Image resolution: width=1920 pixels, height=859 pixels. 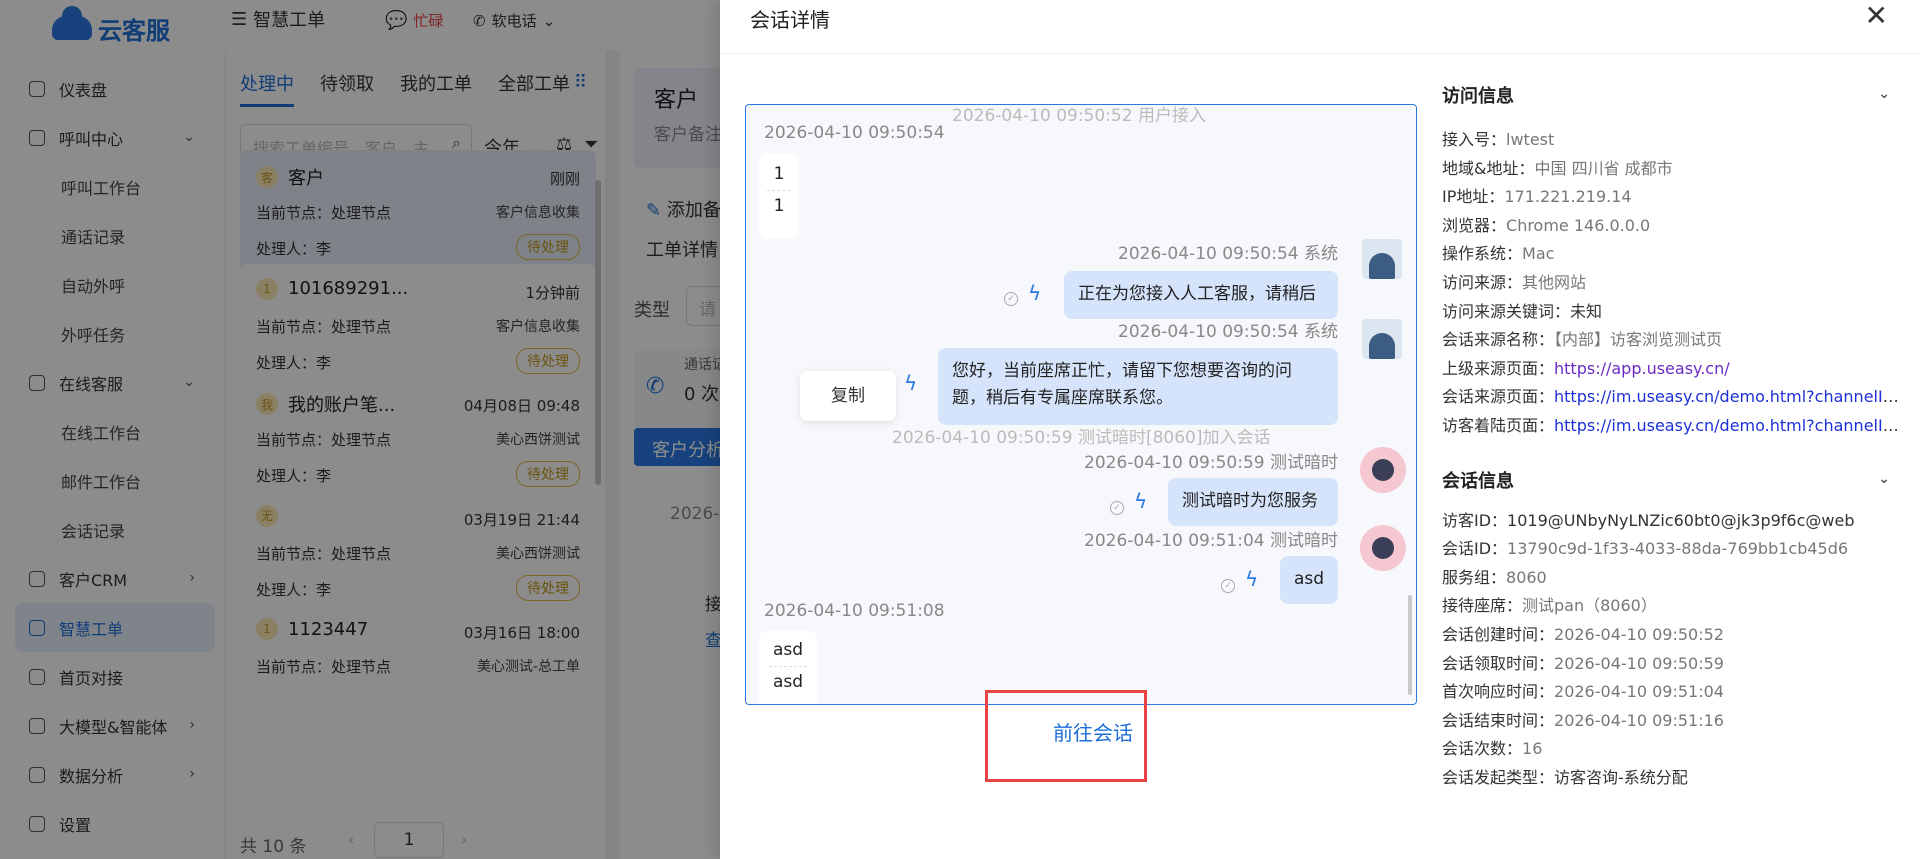 What do you see at coordinates (1672, 487) in the screenshot?
I see `session-info-header: 会话信息 ⌄` at bounding box center [1672, 487].